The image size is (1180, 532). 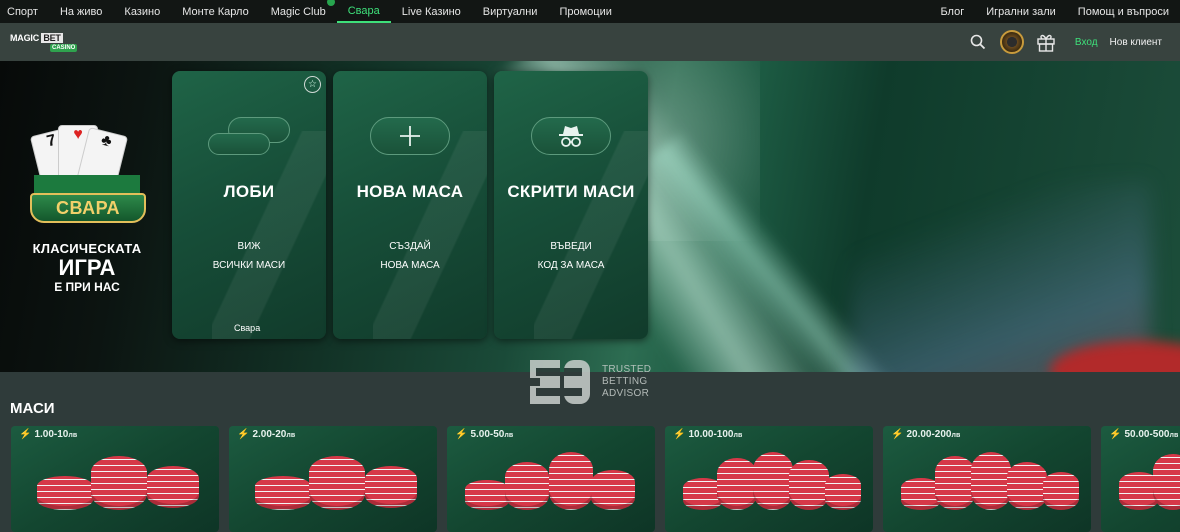 I want to click on hidden-tables-sub-2: КОД ЗА МАСА, so click(x=571, y=265).